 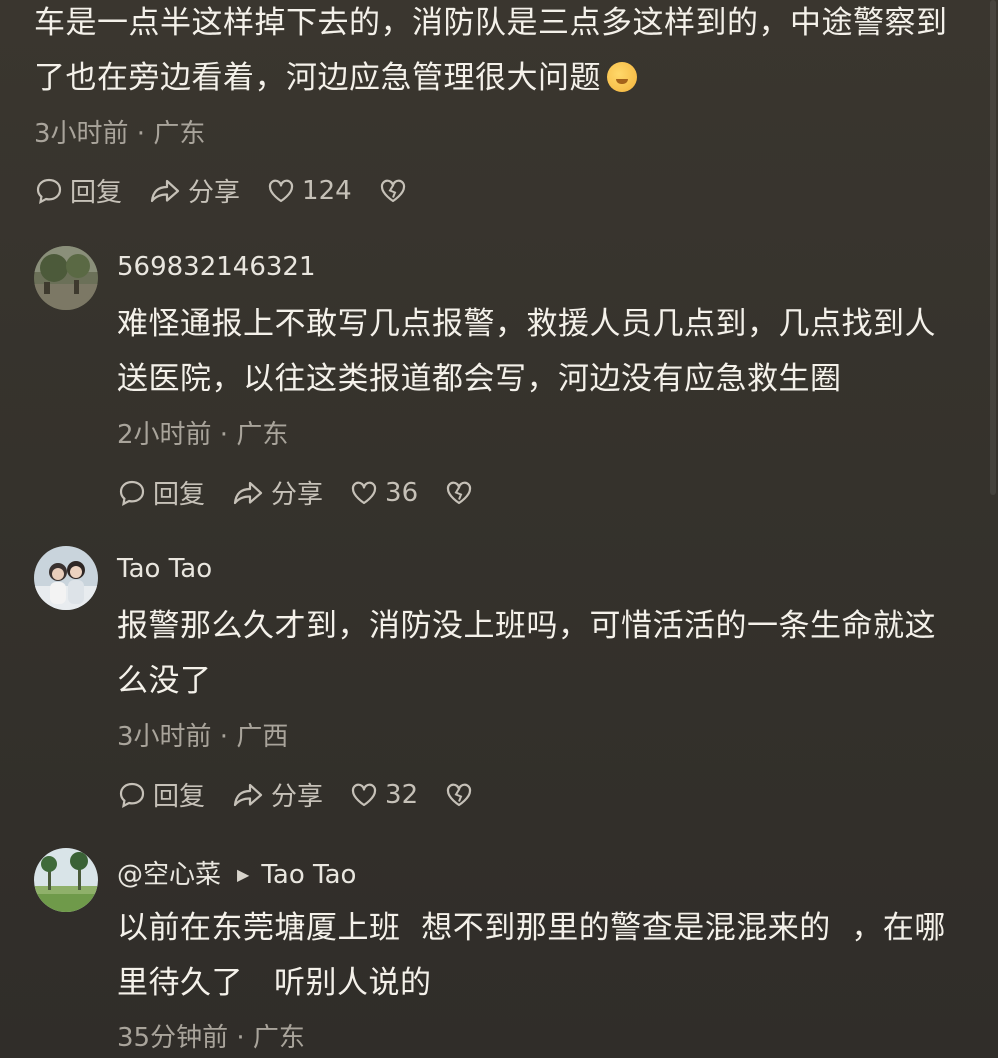 I want to click on username: 569832146321, so click(x=216, y=267).